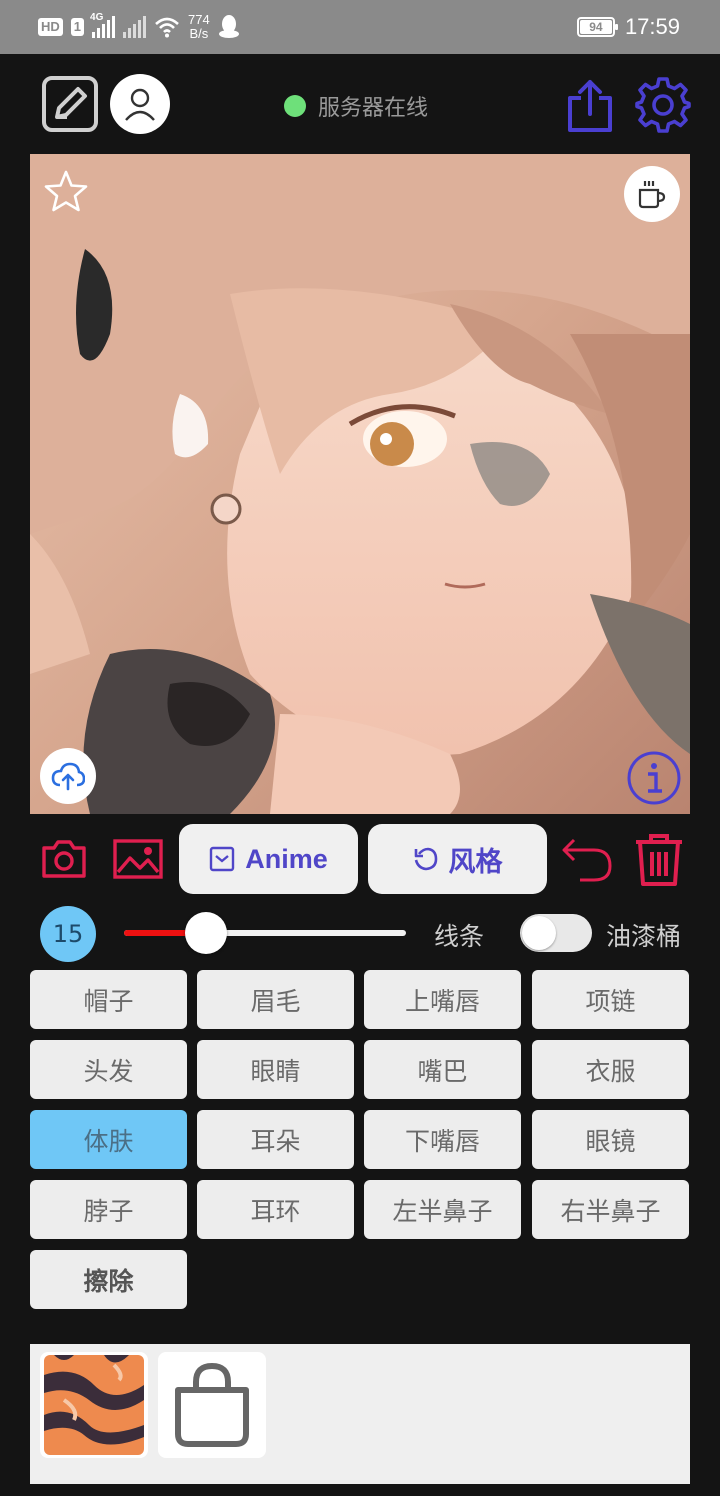 This screenshot has width=720, height=1496. I want to click on brush-size-slider, so click(265, 933).